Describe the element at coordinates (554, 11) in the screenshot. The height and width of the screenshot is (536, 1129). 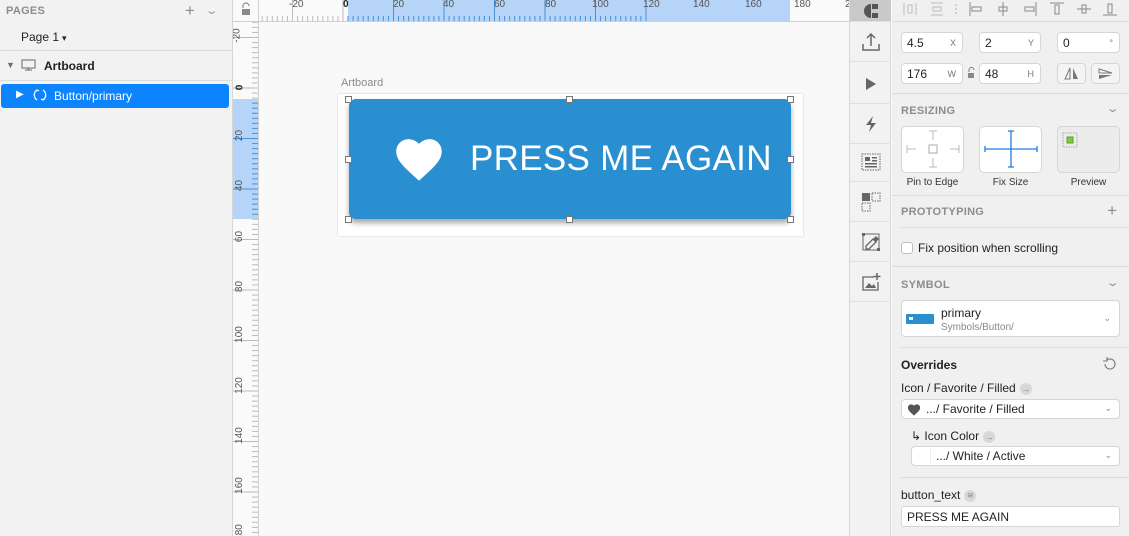
I see `horizontal-ruler: -20 0 20 40 60 80 100 120 140 160 180 2` at that location.